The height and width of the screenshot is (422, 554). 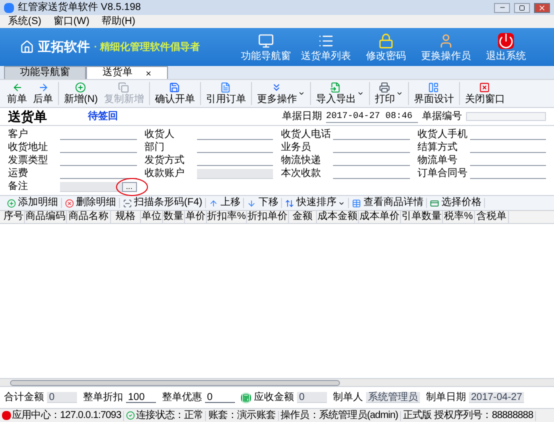 I want to click on field-label: 发票类型, so click(x=28, y=161).